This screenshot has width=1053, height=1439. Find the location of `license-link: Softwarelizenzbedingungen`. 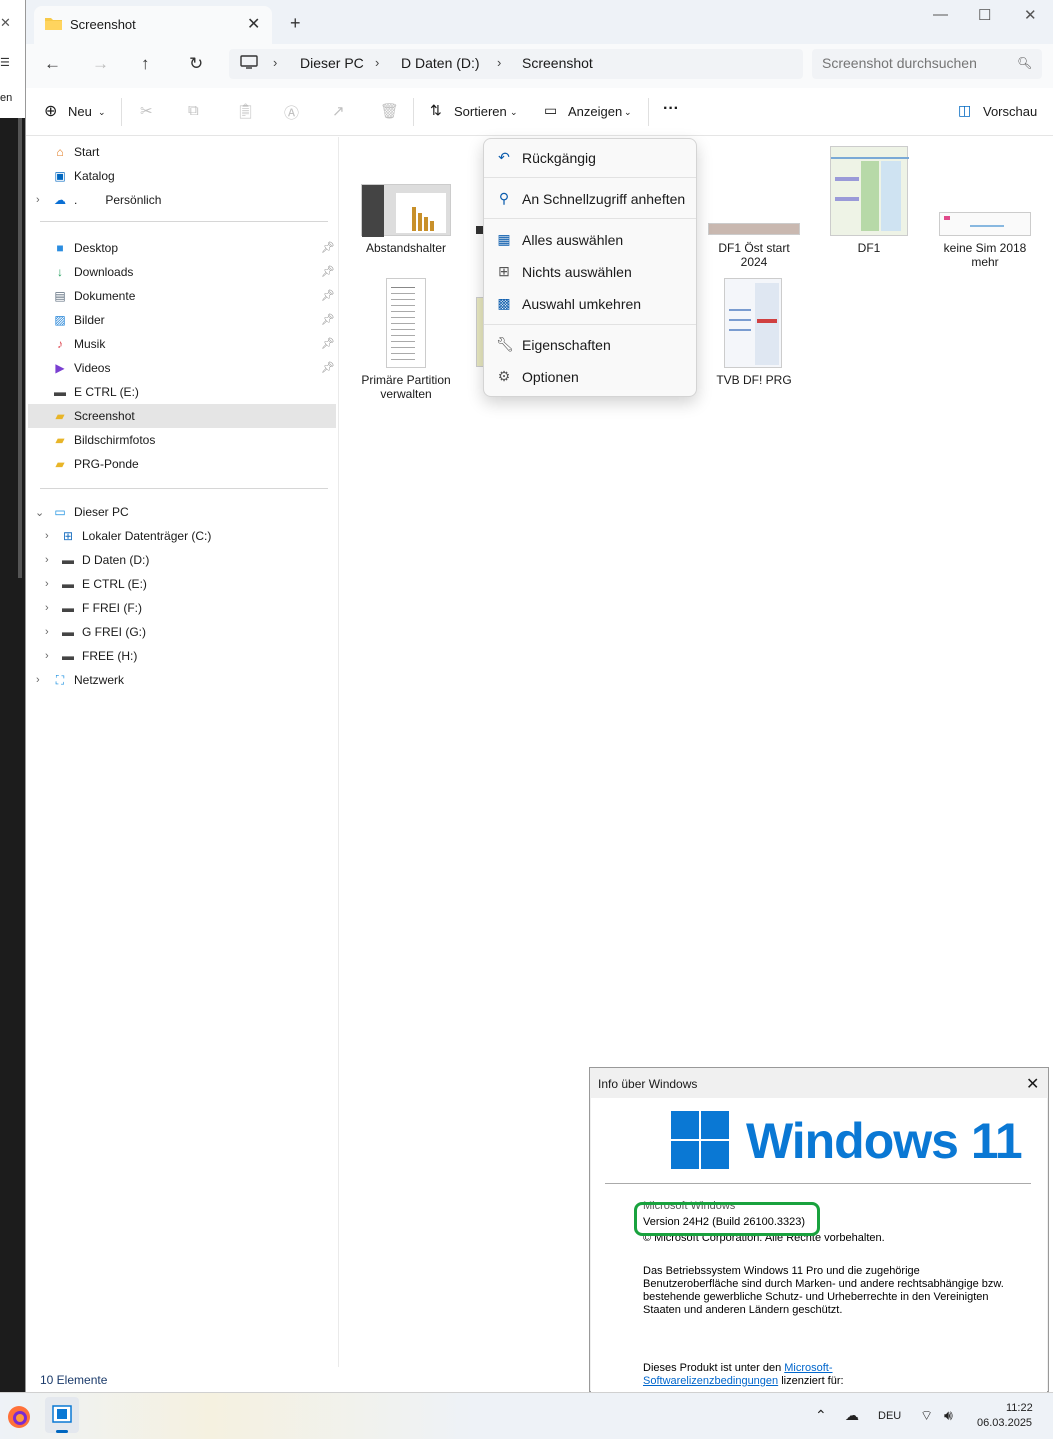

license-link: Softwarelizenzbedingungen is located at coordinates (710, 1381).